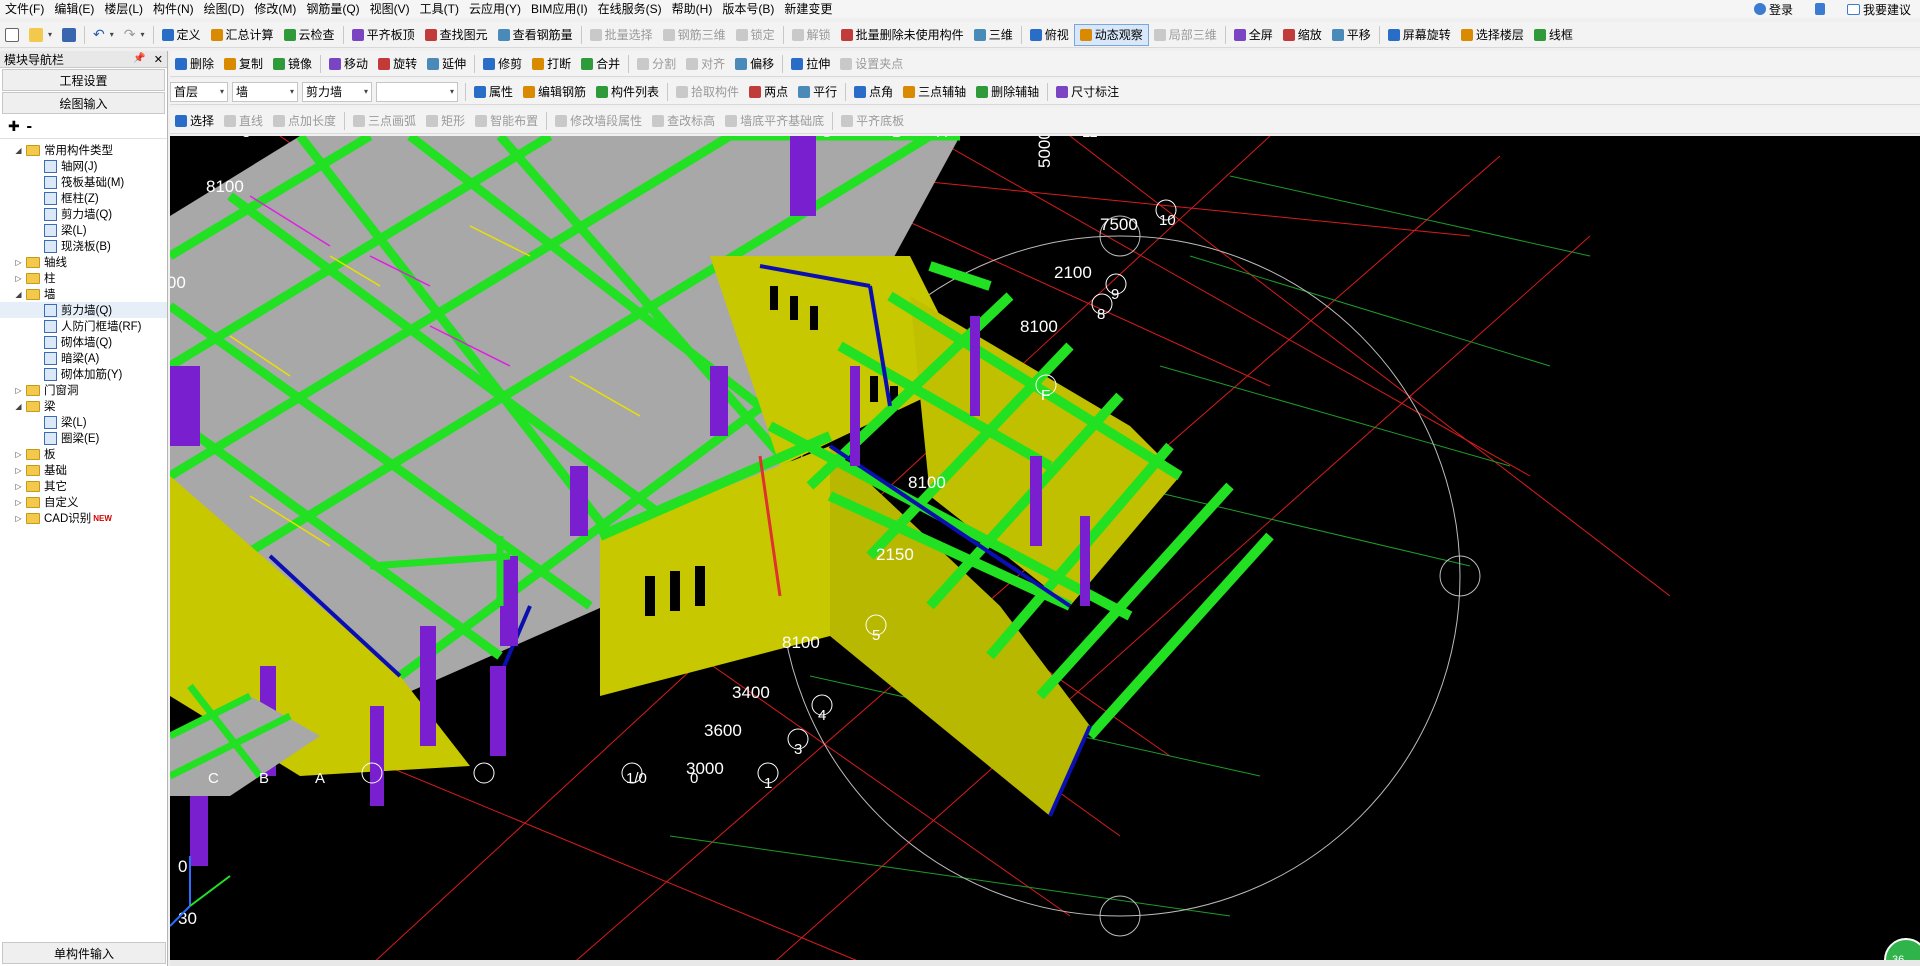 The width and height of the screenshot is (1920, 966). I want to click on toolbar-button: 修改墙段属性, so click(598, 121).